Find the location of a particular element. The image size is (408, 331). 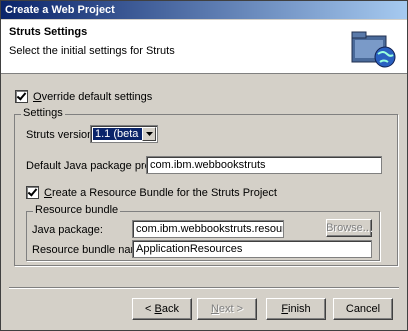

folder-globe-icon is located at coordinates (373, 49).